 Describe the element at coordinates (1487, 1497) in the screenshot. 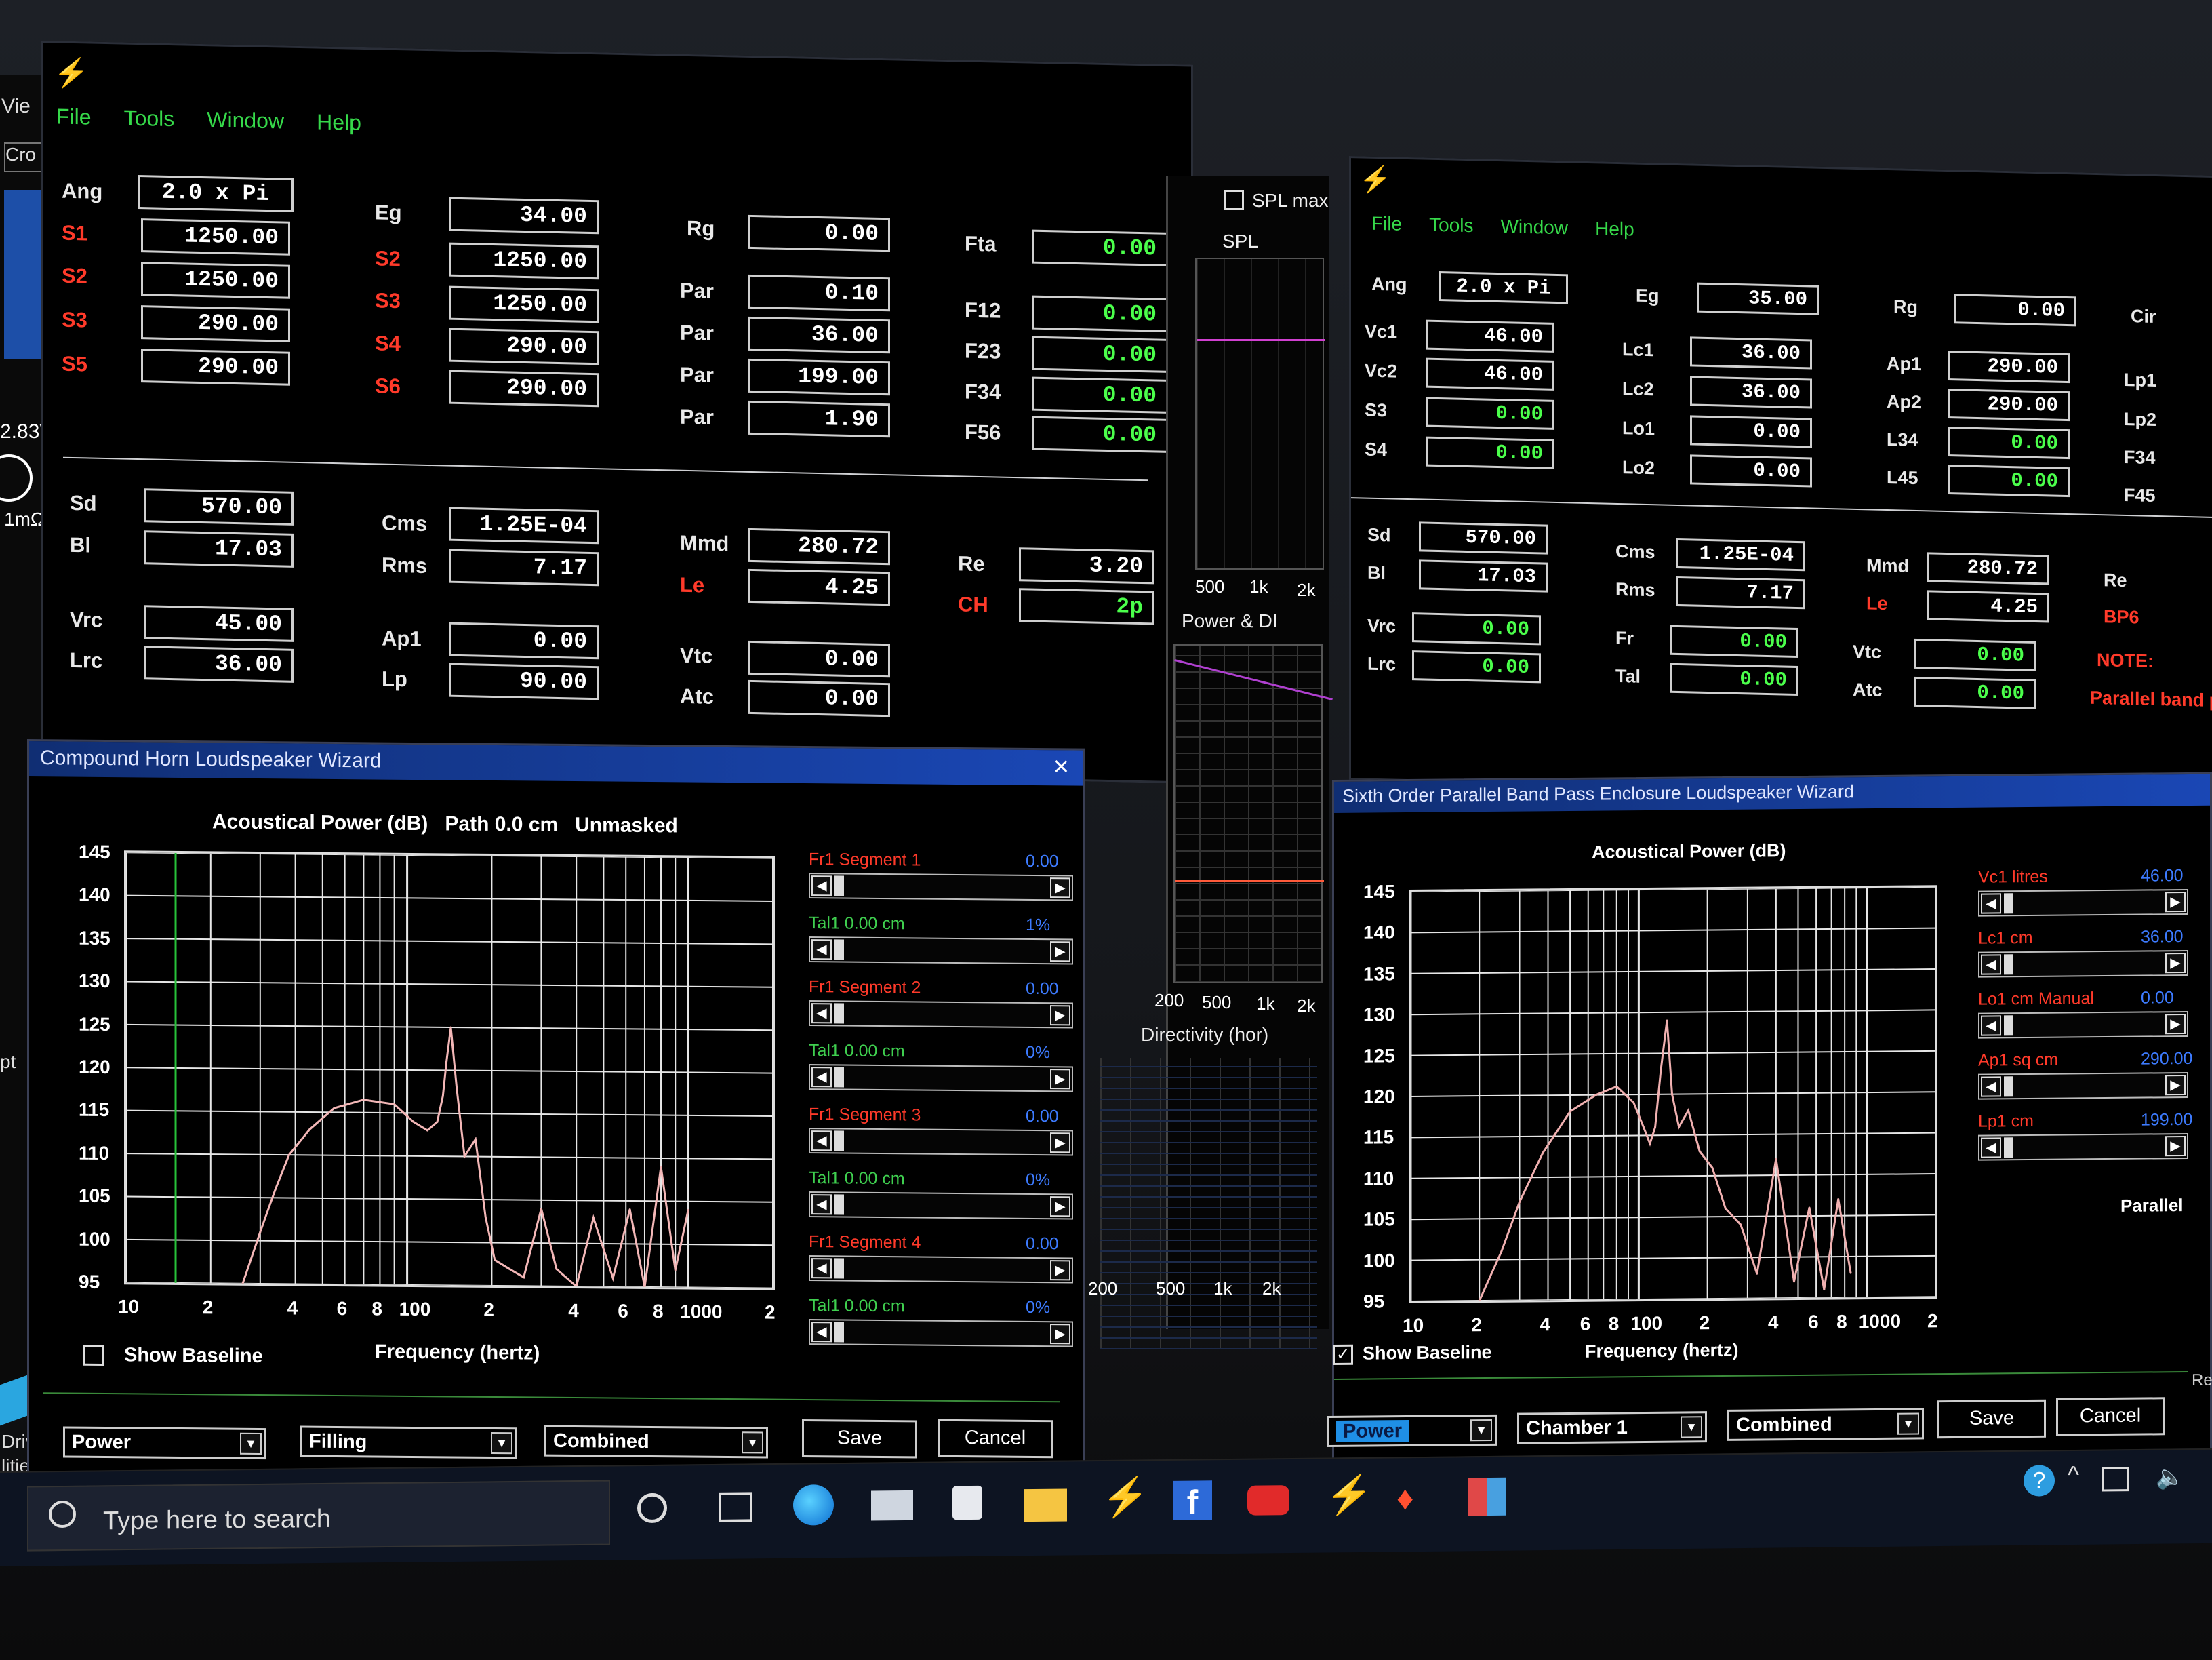

I see `app-grid-icon` at that location.